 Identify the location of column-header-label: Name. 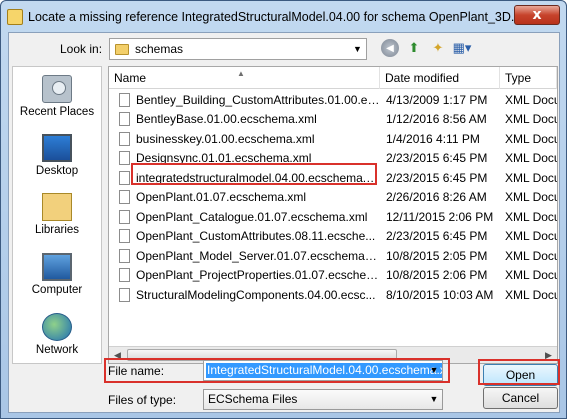
(130, 78).